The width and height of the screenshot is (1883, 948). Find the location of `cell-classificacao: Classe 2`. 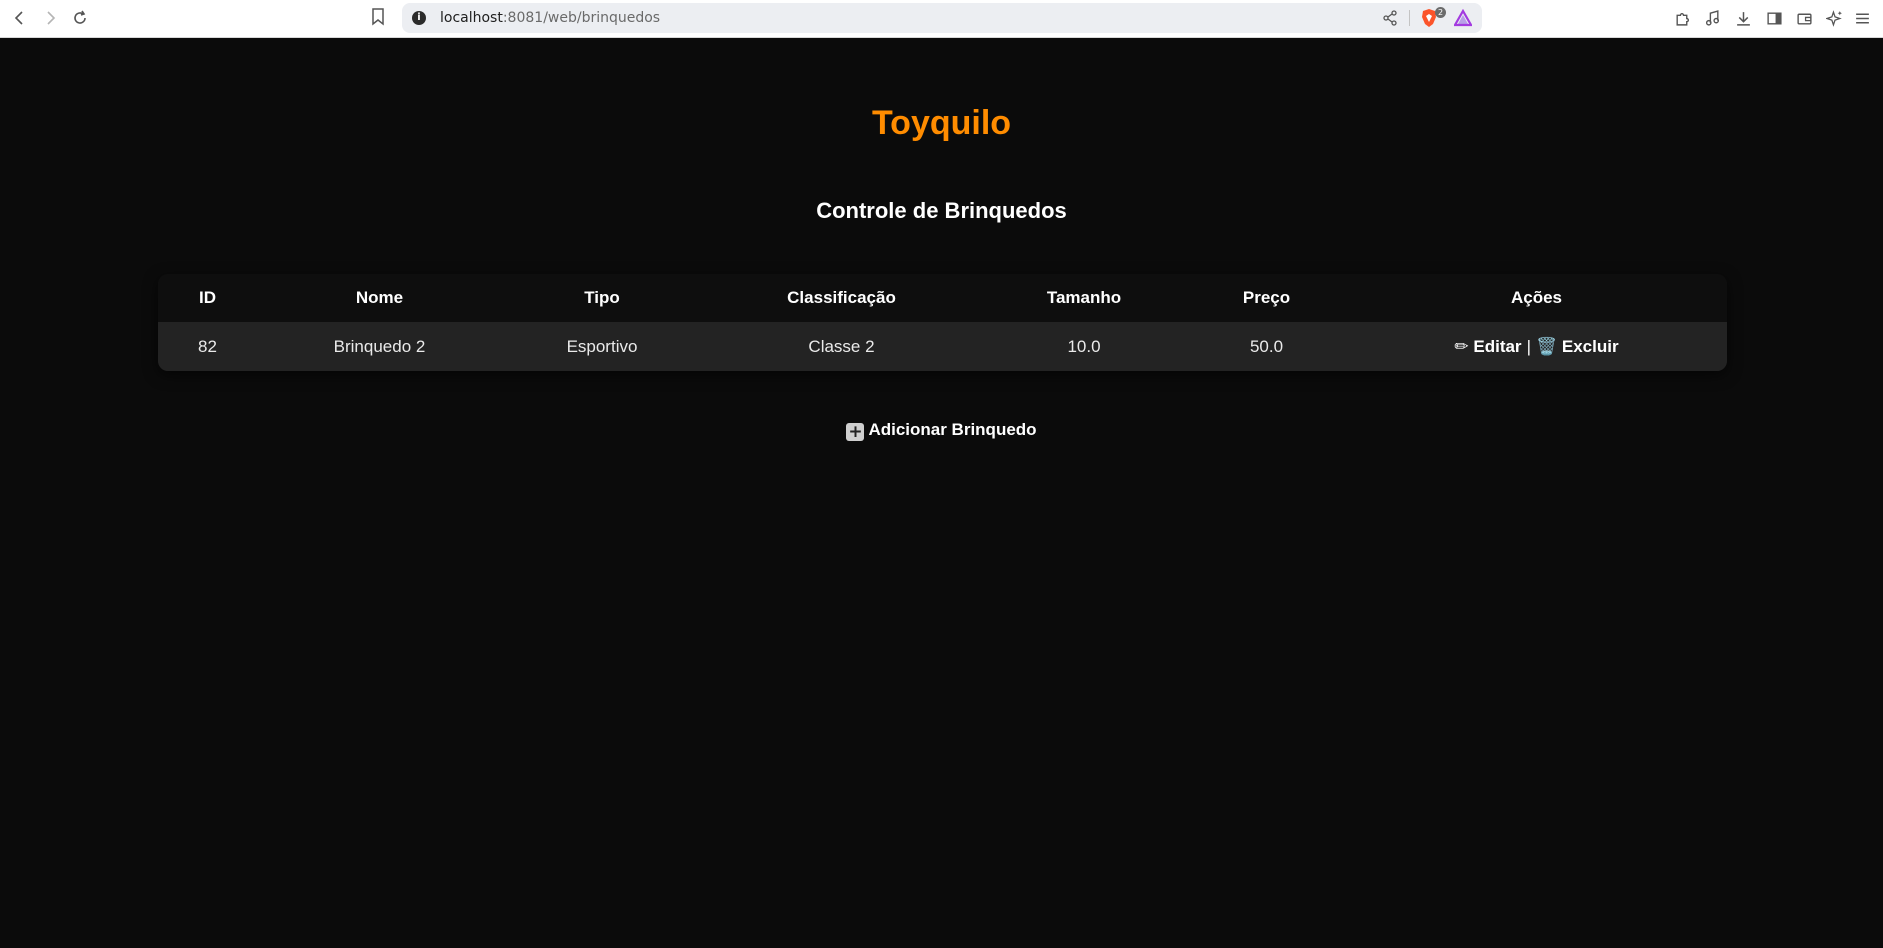

cell-classificacao: Classe 2 is located at coordinates (841, 346).